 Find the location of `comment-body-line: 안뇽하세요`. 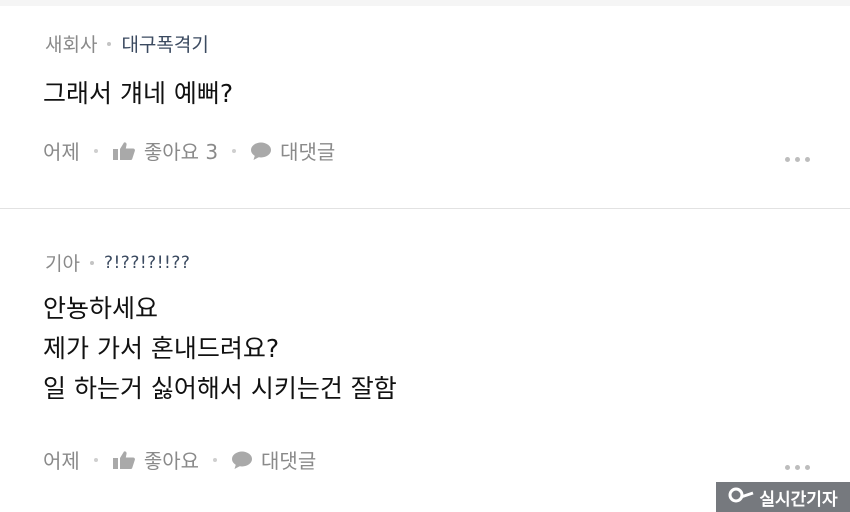

comment-body-line: 안뇽하세요 is located at coordinates (101, 308).